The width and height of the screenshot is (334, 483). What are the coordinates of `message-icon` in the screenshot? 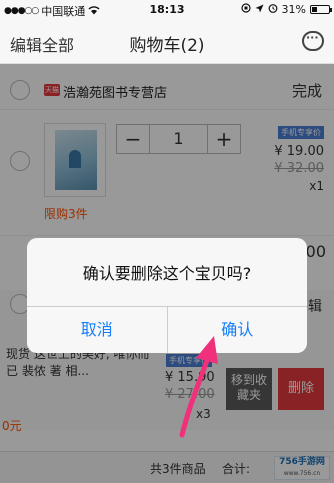 It's located at (313, 41).